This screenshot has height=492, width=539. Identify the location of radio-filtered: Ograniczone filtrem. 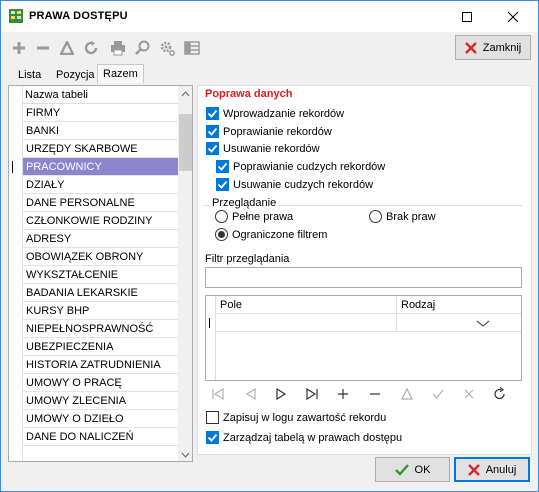
(271, 234).